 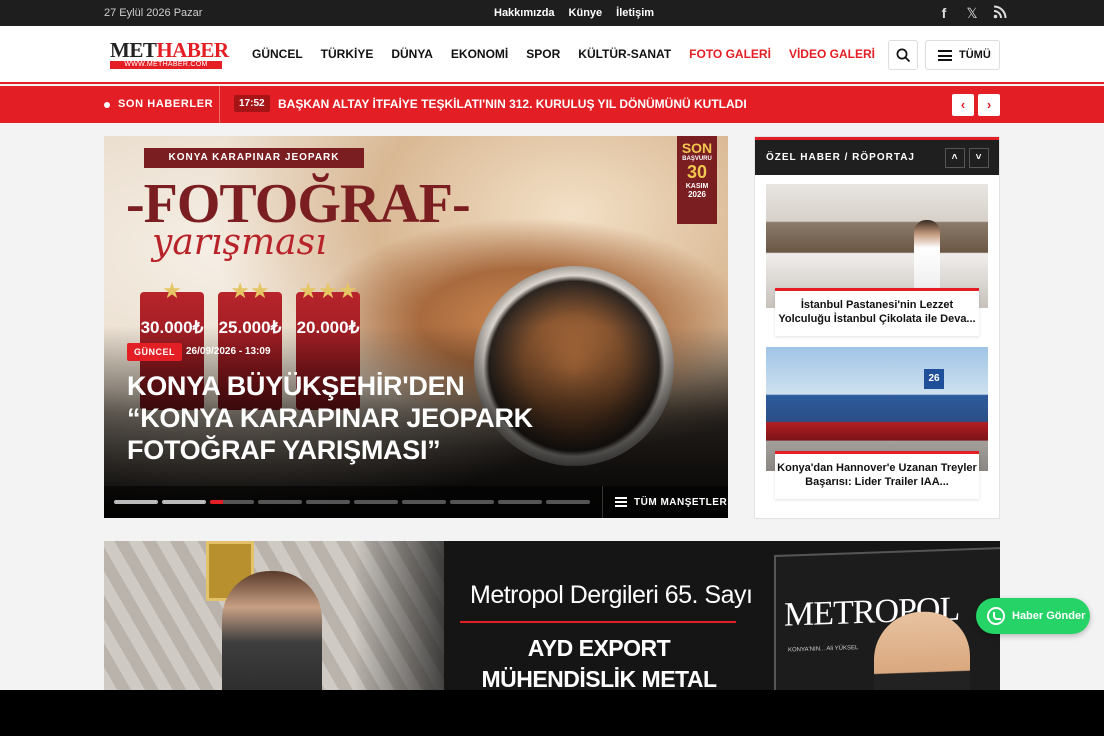 I want to click on deadline-badge: SON BAŞVURU 30 KASIM 2026, so click(x=697, y=180).